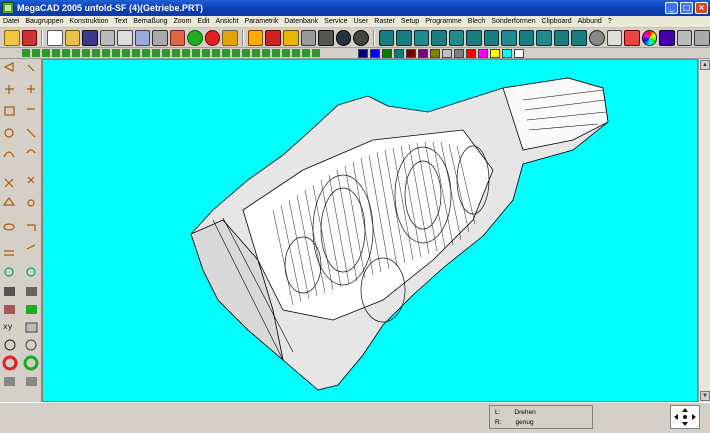  I want to click on layers-icon, so click(290, 37).